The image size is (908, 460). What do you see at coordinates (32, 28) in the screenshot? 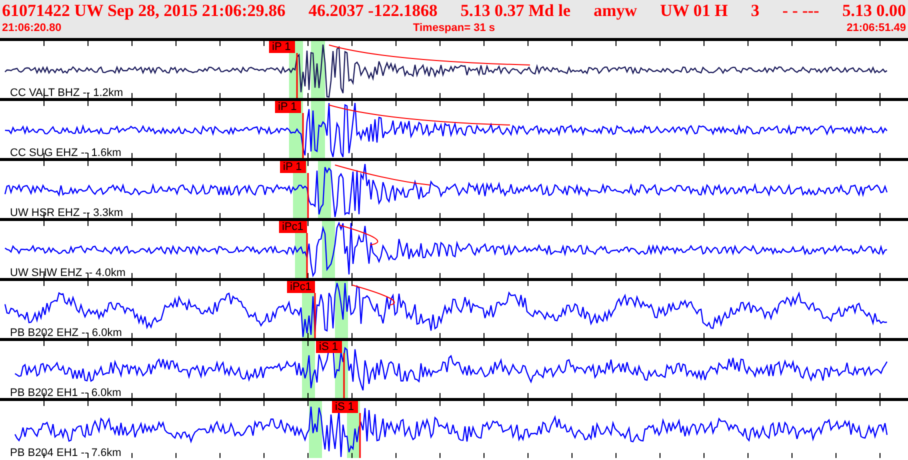
I see `start-time: 21:06:20.80` at bounding box center [32, 28].